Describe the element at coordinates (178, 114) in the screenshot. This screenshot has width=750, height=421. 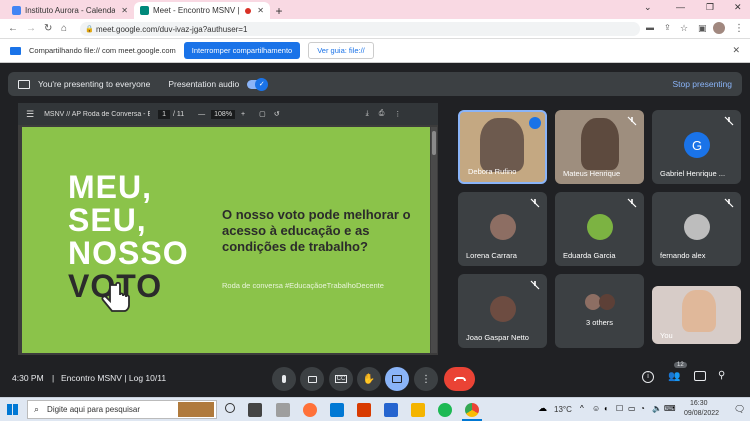
I see `page-total: / 11` at that location.